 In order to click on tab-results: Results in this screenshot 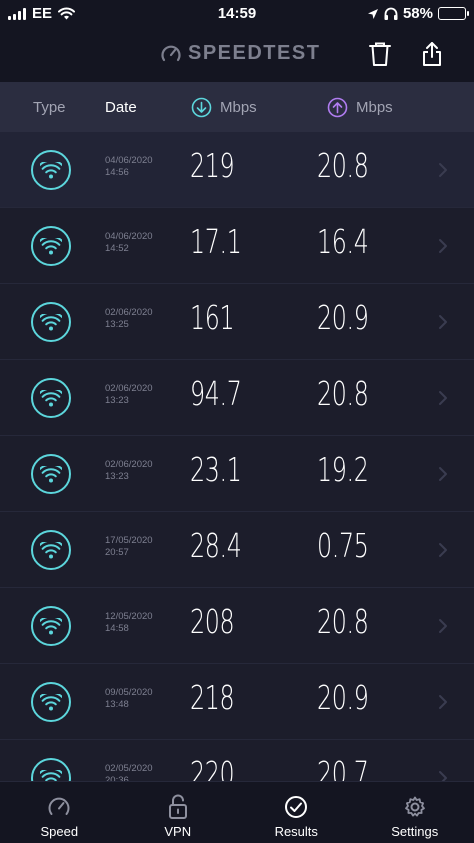, I will do `click(296, 812)`.